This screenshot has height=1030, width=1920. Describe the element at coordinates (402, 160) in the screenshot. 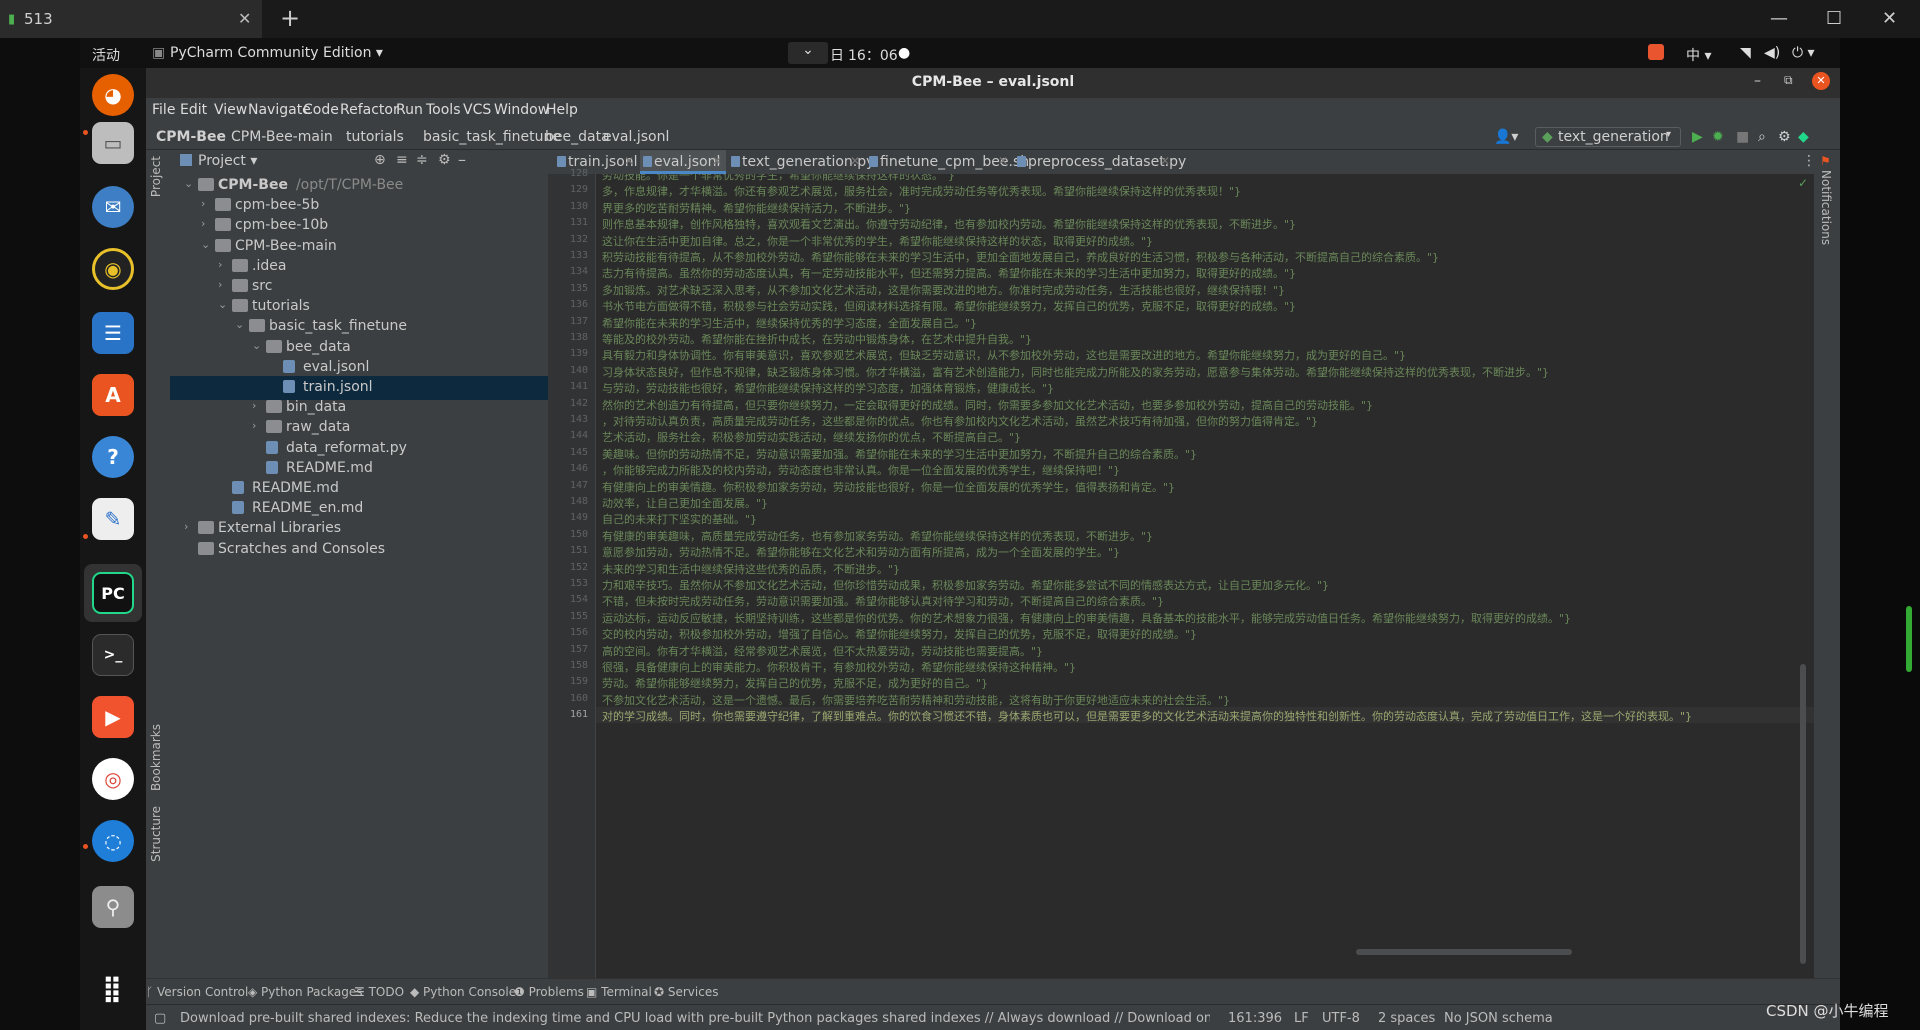

I see `expand-all-icon: ≡` at that location.